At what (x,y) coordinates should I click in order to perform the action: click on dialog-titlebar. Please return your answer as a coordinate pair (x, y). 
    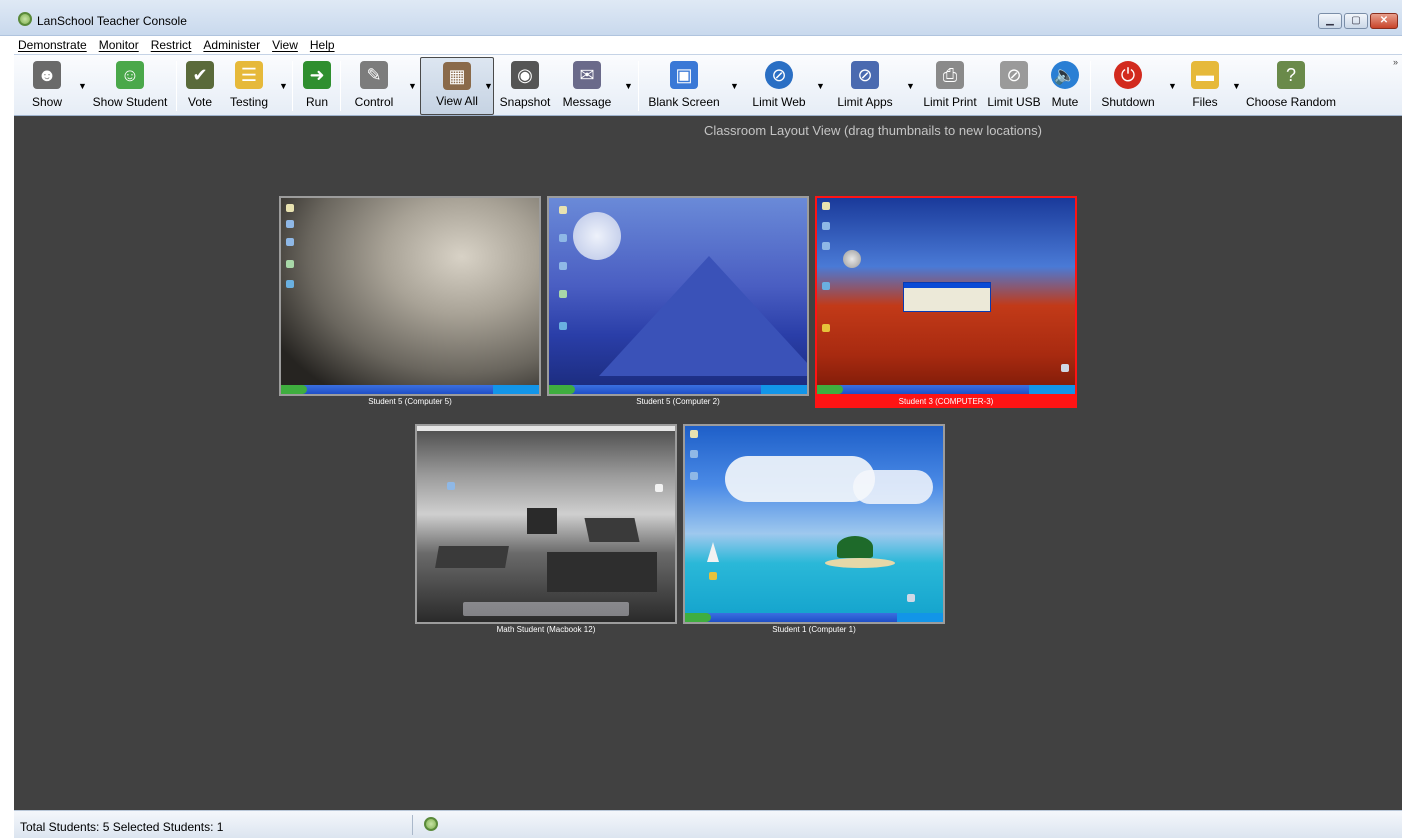
    Looking at the image, I should click on (947, 285).